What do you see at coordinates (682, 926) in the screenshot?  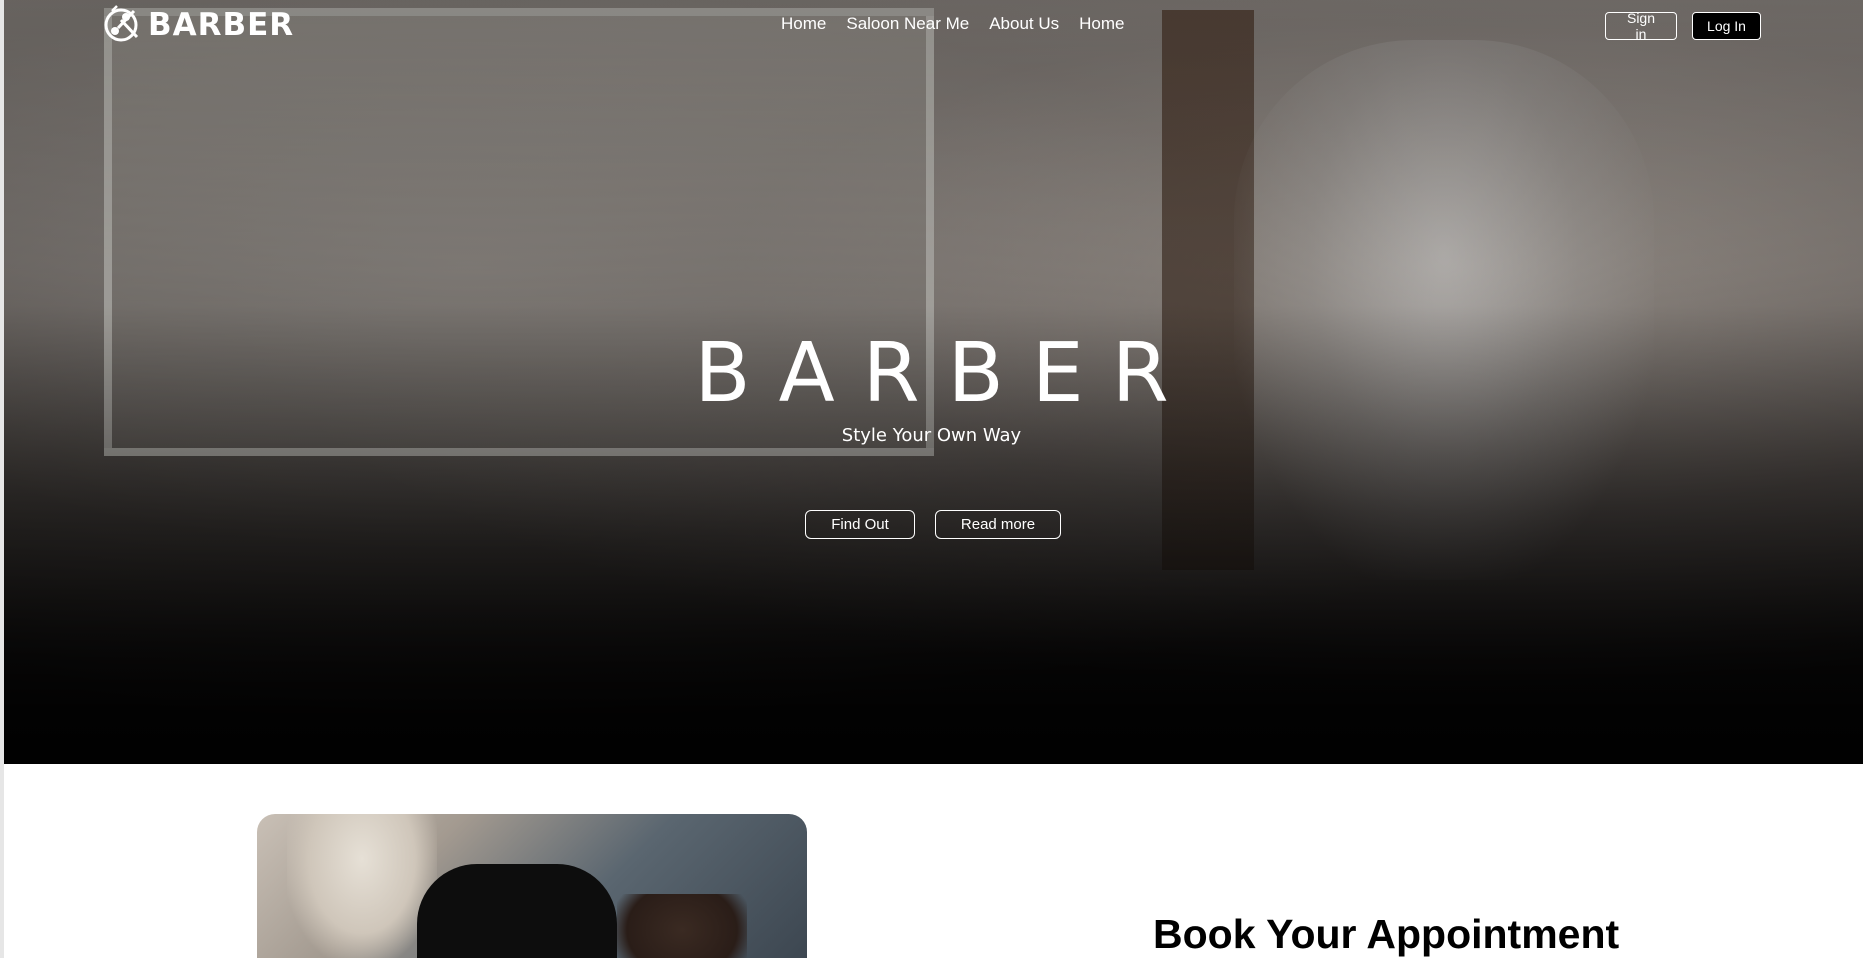 I see `photo-client-hair` at bounding box center [682, 926].